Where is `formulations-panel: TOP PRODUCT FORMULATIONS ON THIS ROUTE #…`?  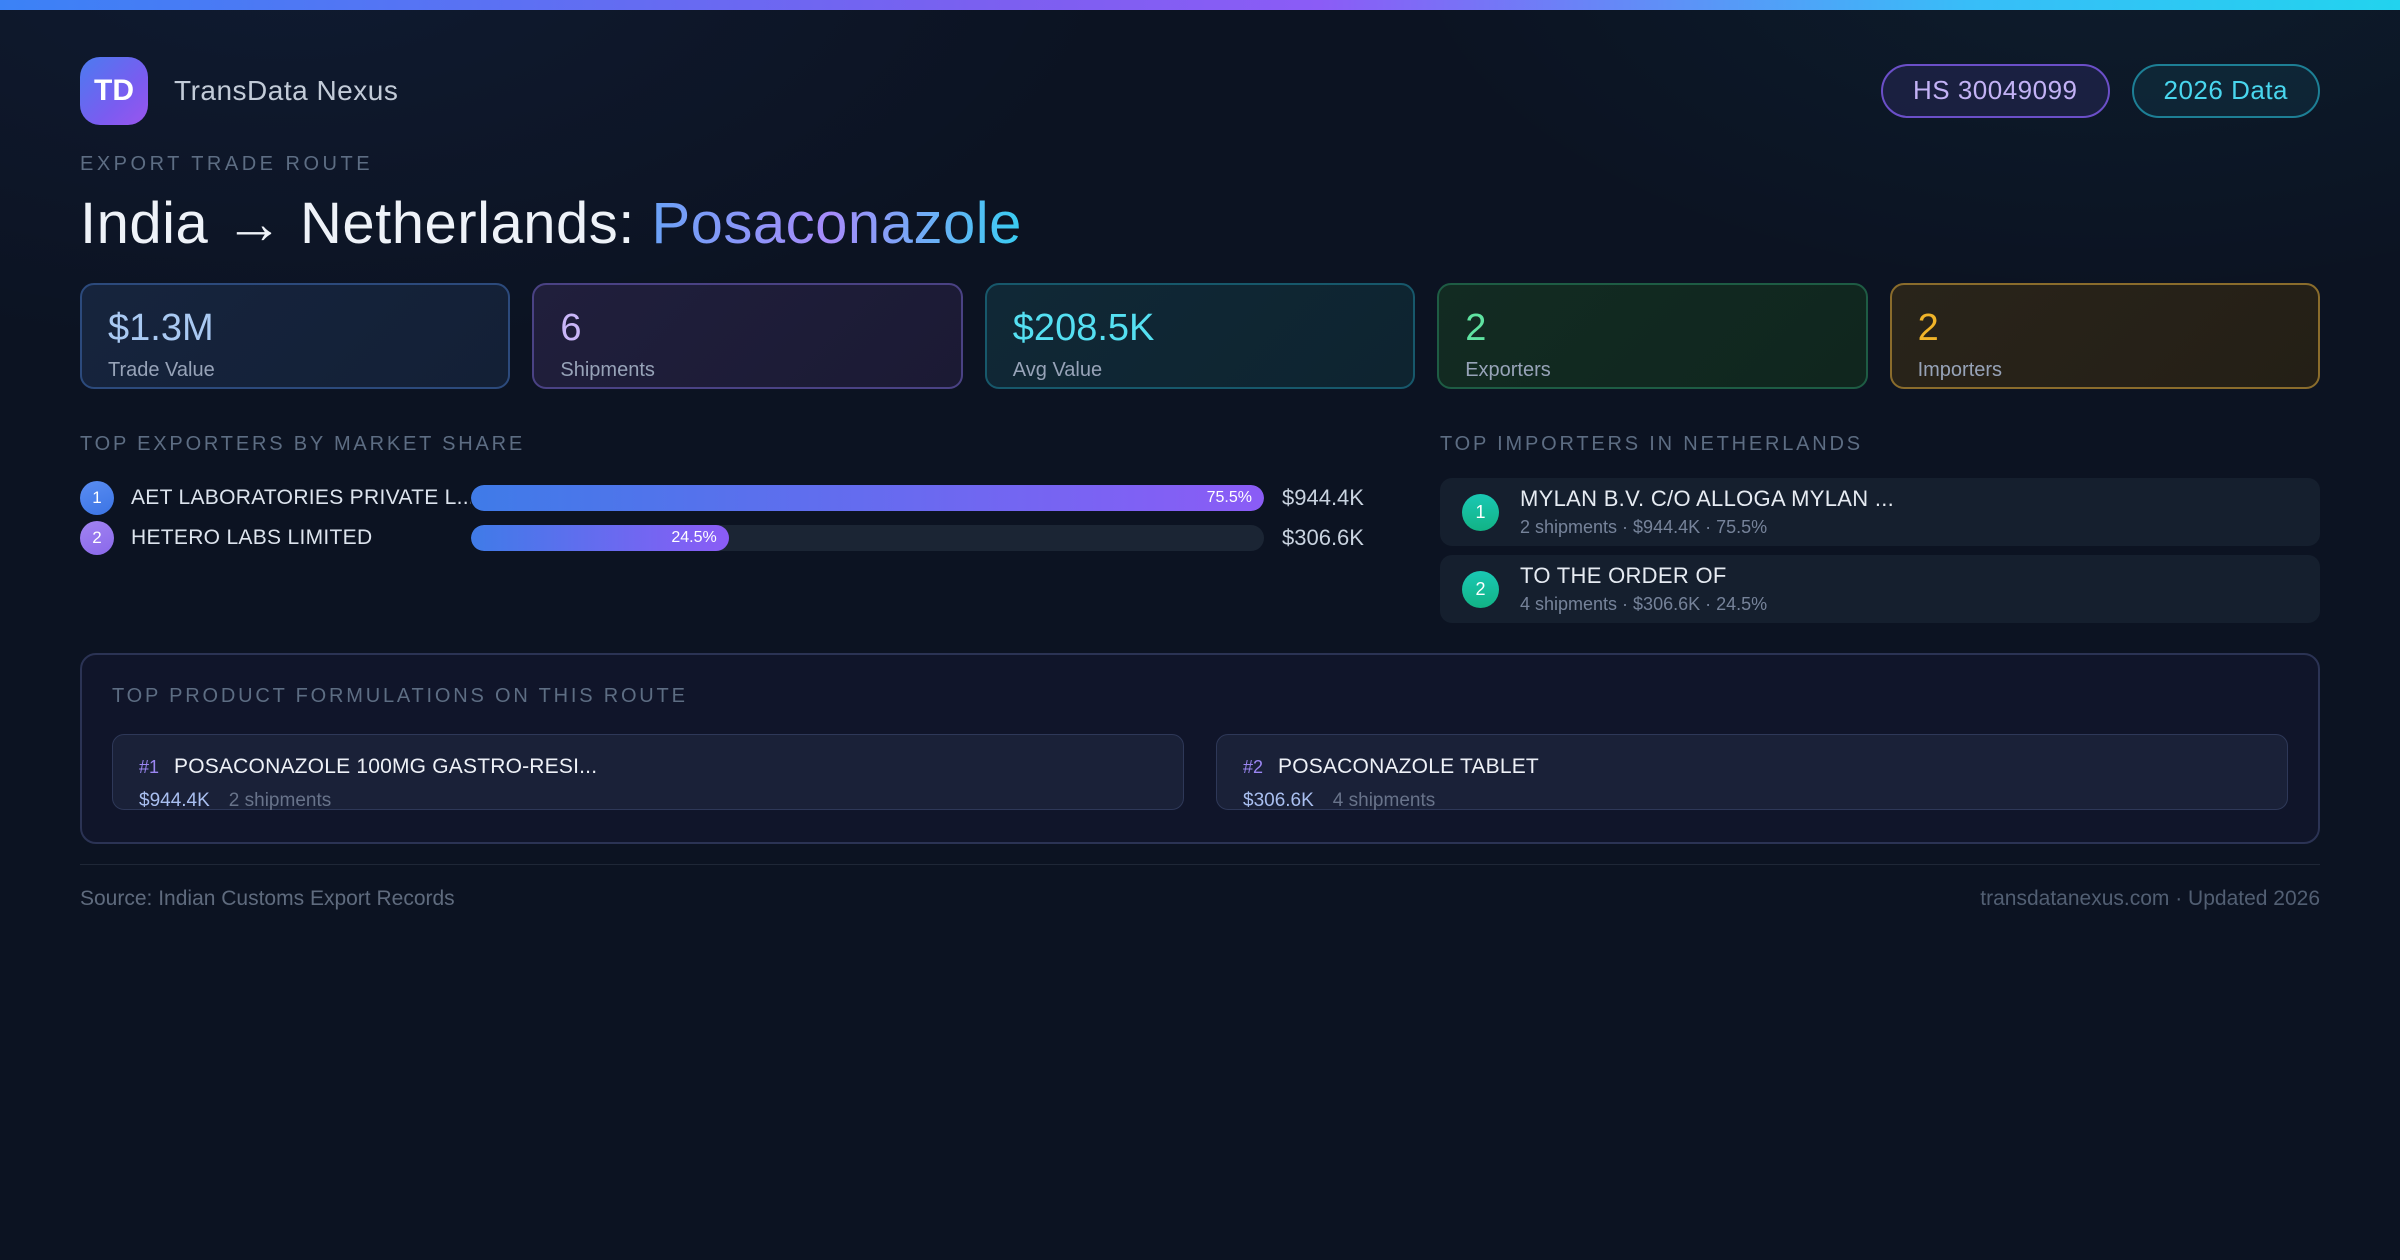
formulations-panel: TOP PRODUCT FORMULATIONS ON THIS ROUTE #… is located at coordinates (1200, 748).